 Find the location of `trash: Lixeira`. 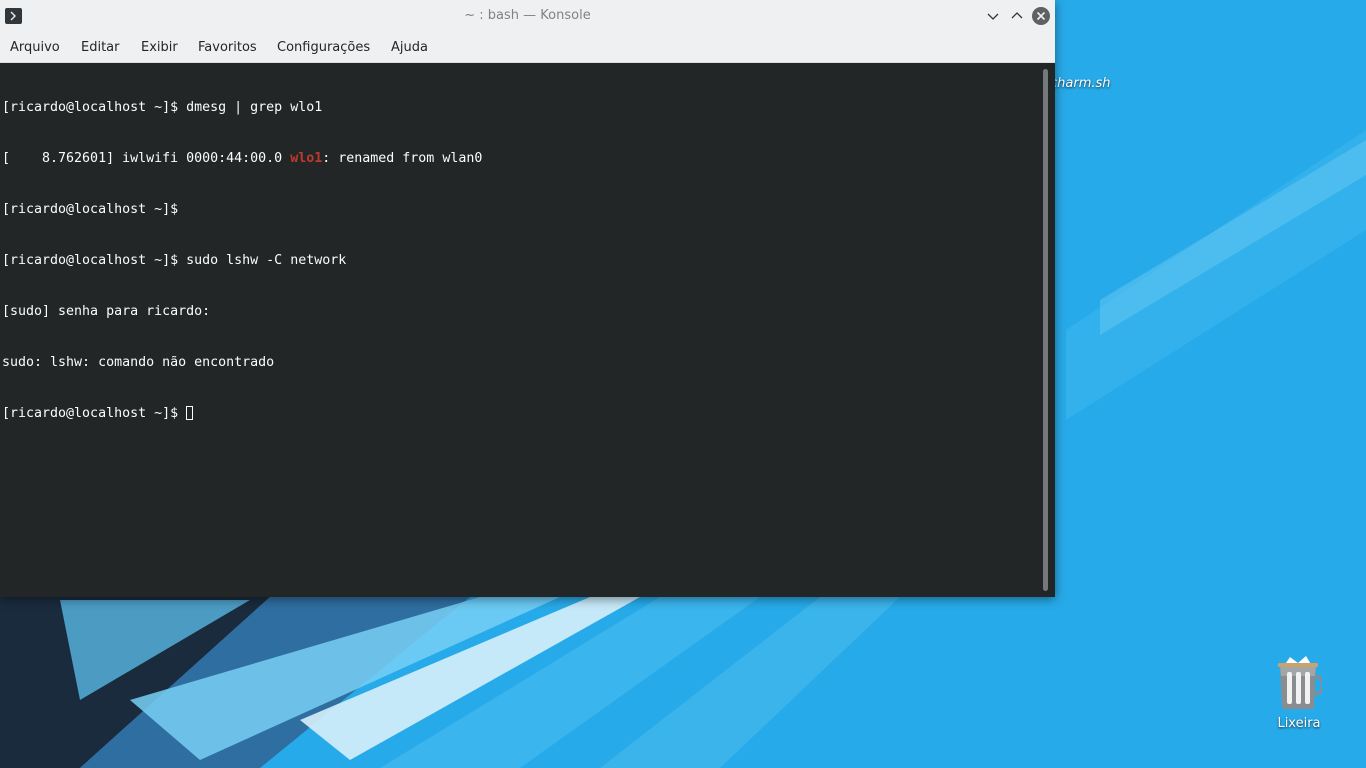

trash: Lixeira is located at coordinates (1299, 694).